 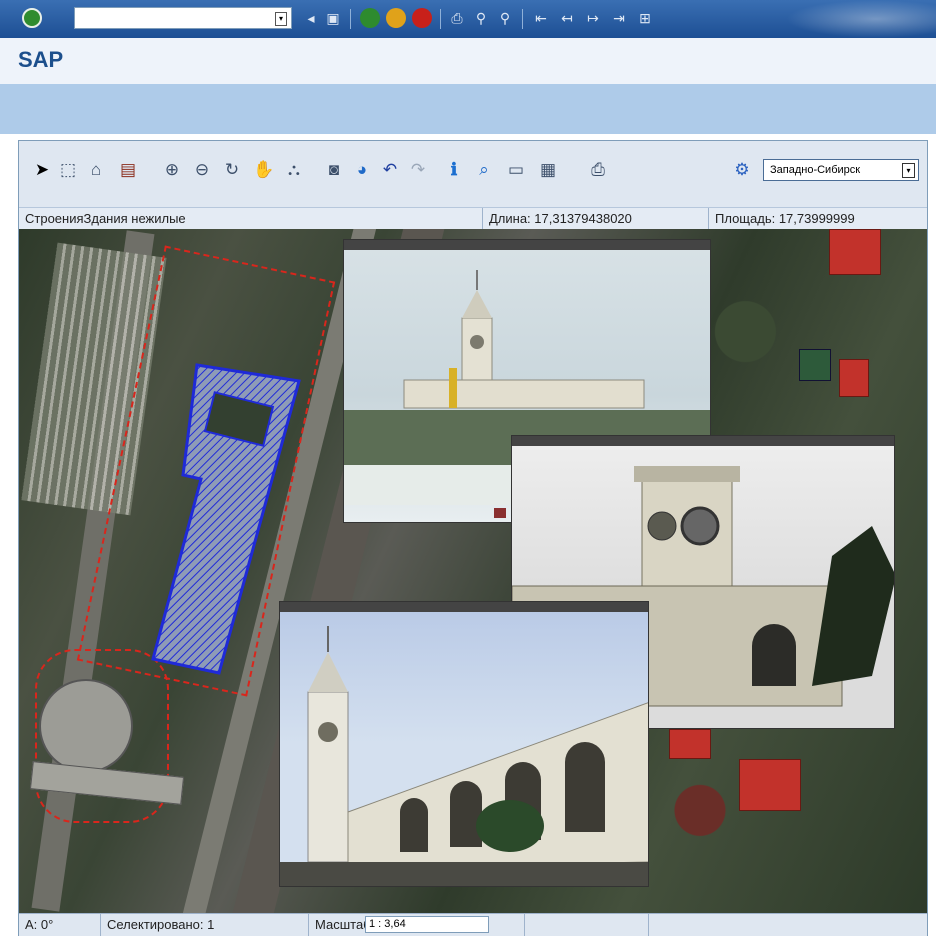 I want to click on enter-icon, so click(x=32, y=18).